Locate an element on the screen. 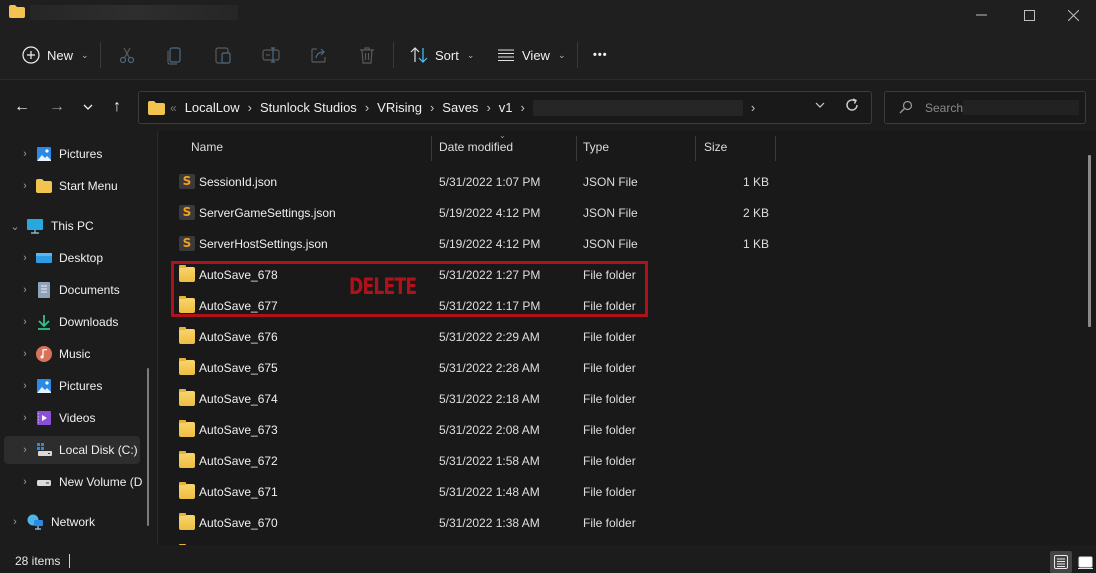  file-row: AutoSave_670 5/31/2022 1:38 AM File folder is located at coordinates (476, 522).